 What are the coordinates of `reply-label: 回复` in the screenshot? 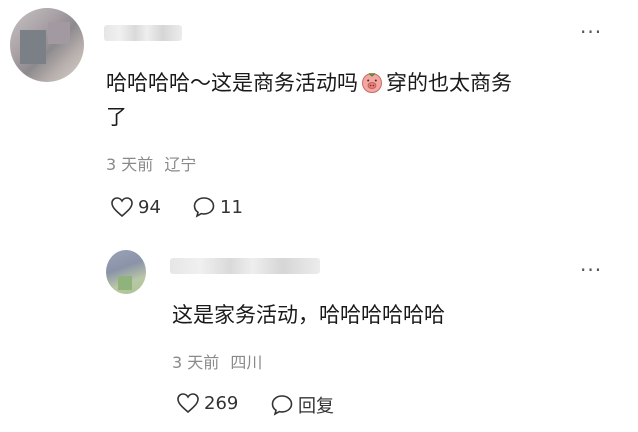 It's located at (316, 406).